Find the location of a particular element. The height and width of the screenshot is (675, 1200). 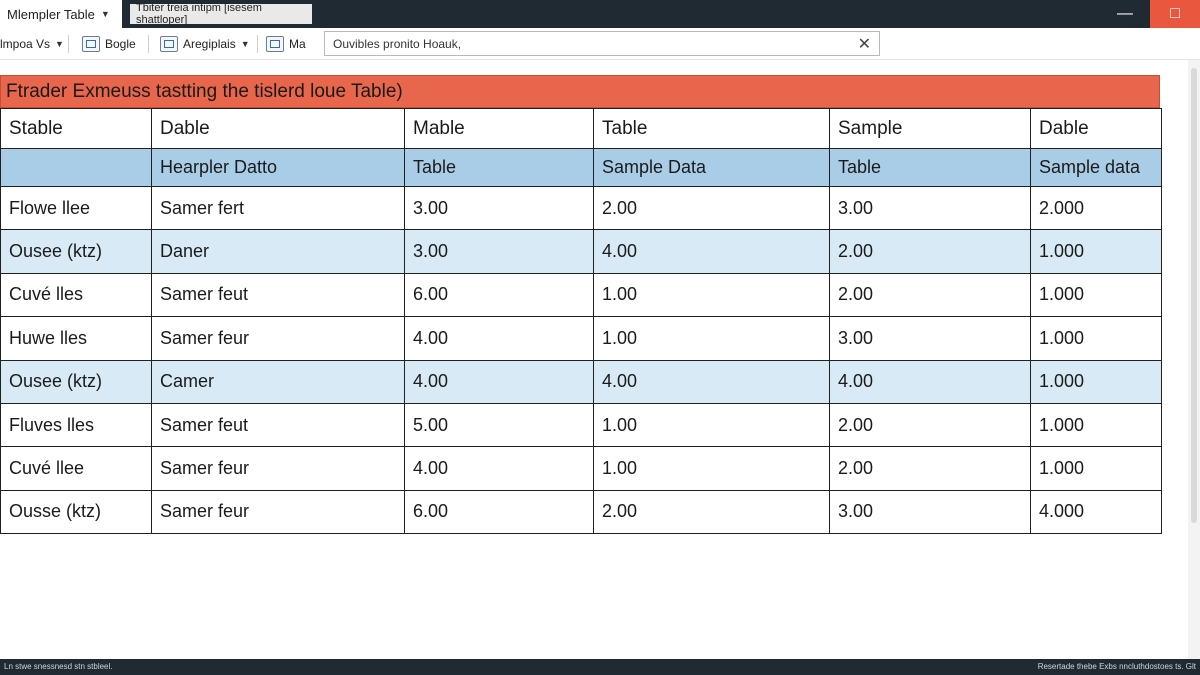

table-row: Cuvé lles Samer feut 6.00 1.00 2.00 1.000 is located at coordinates (581, 295).